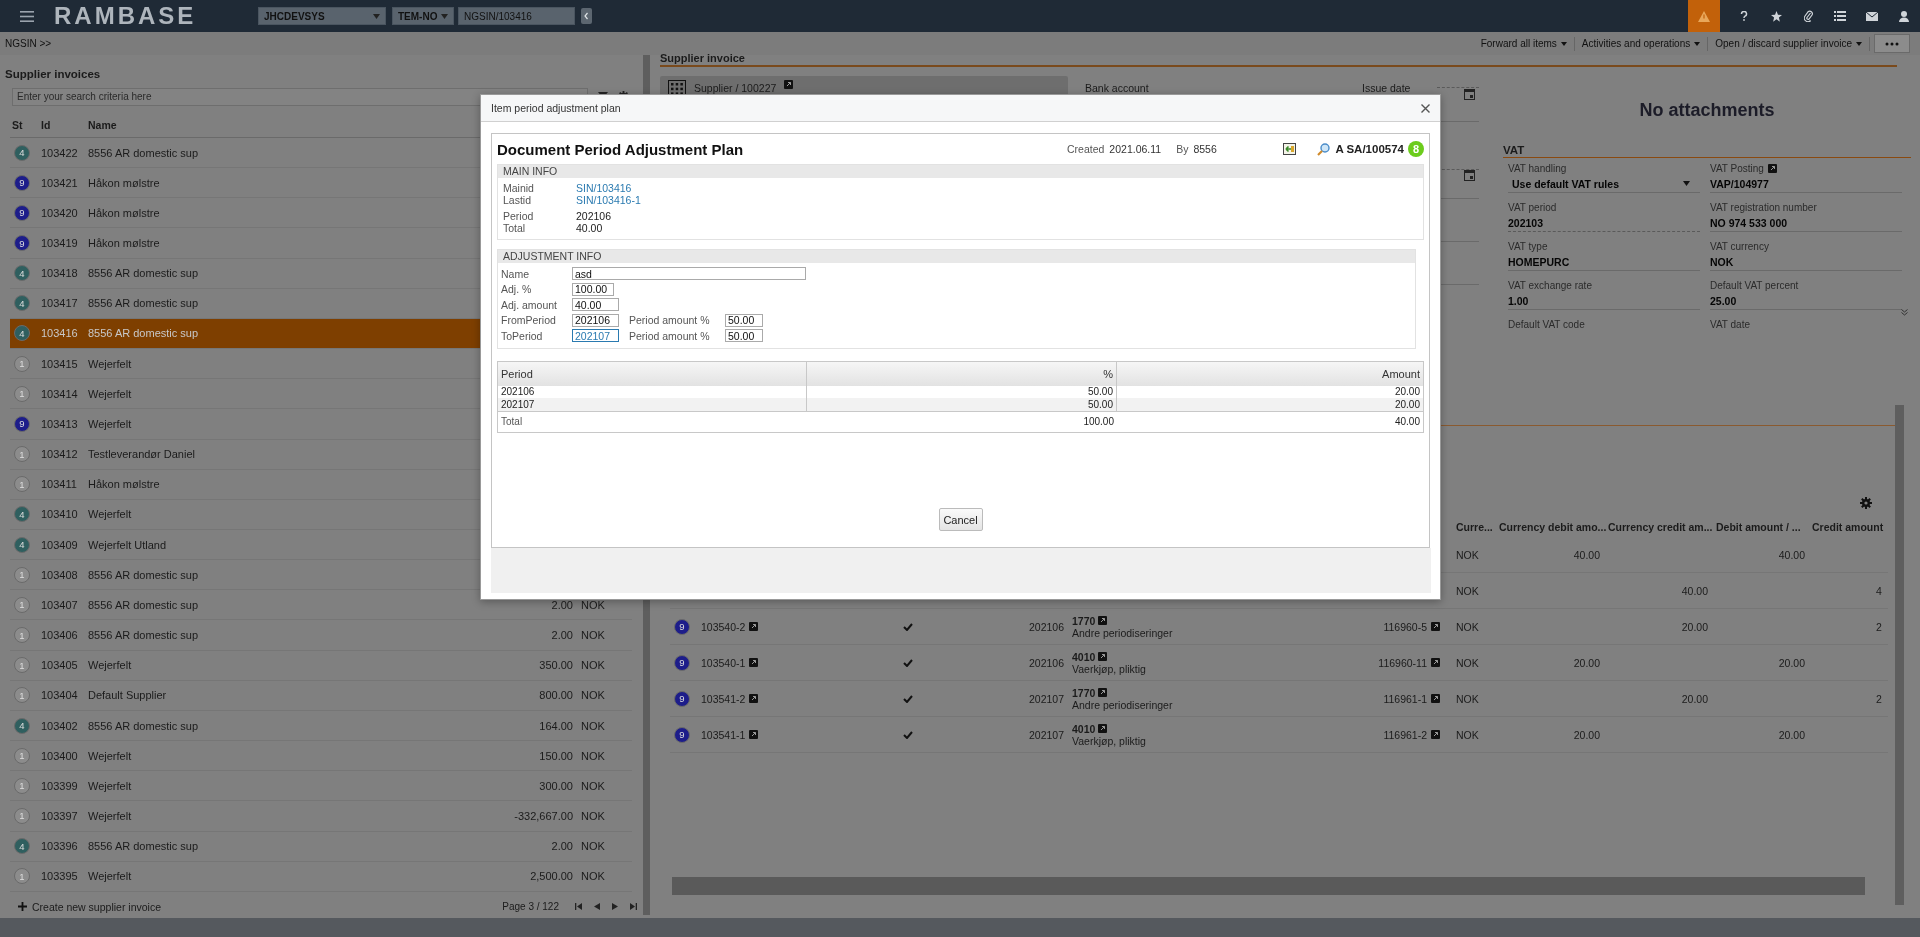 The image size is (1920, 937). Describe the element at coordinates (1904, 312) in the screenshot. I see `expand-icon` at that location.